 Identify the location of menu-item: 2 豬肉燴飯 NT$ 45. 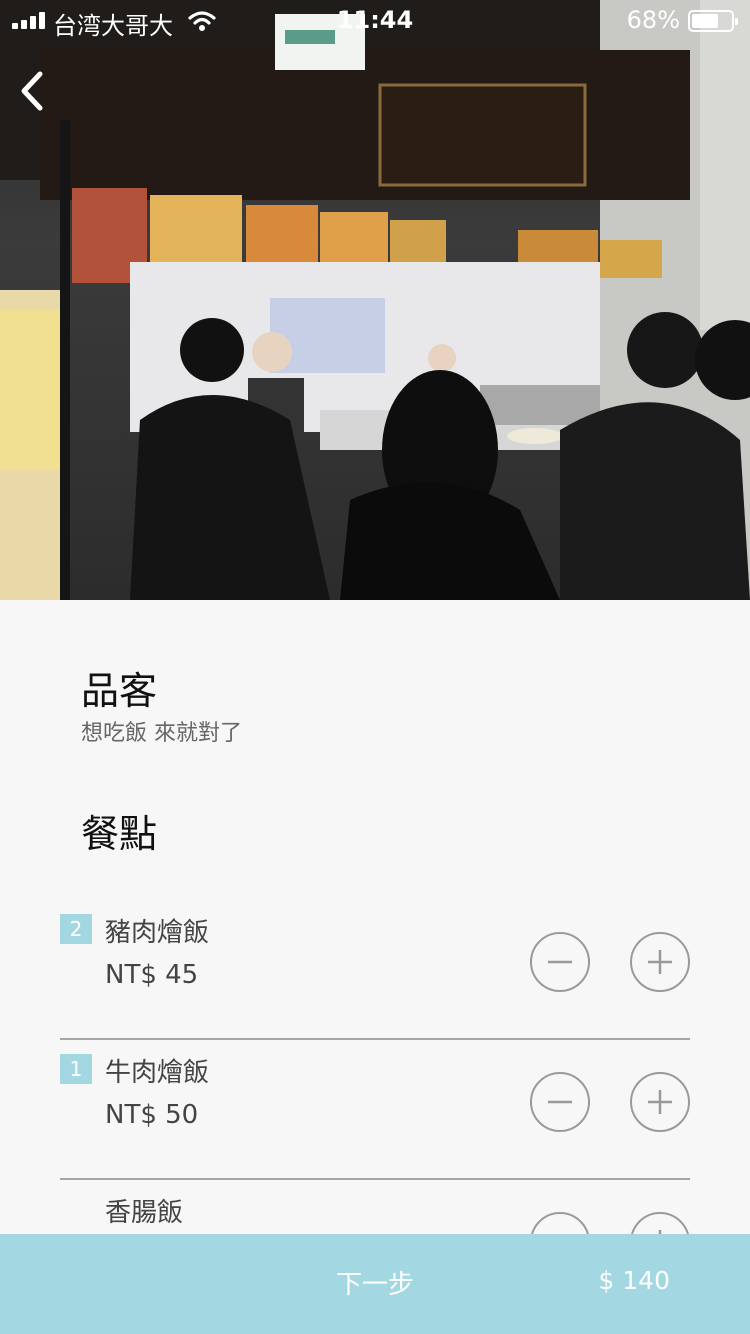
(375, 970).